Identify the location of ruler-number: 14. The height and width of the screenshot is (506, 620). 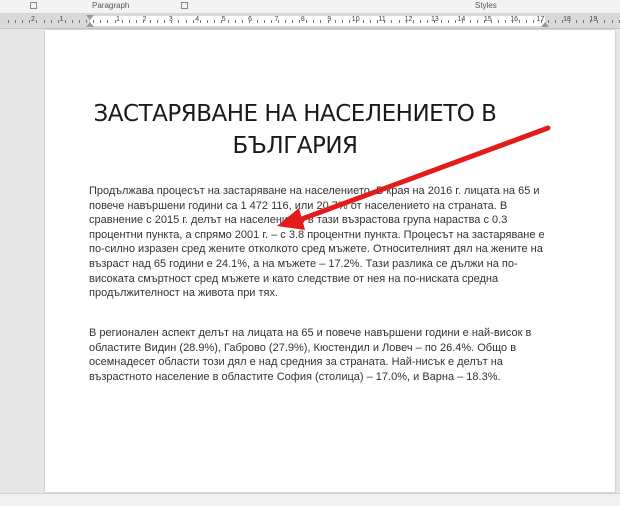
(461, 19).